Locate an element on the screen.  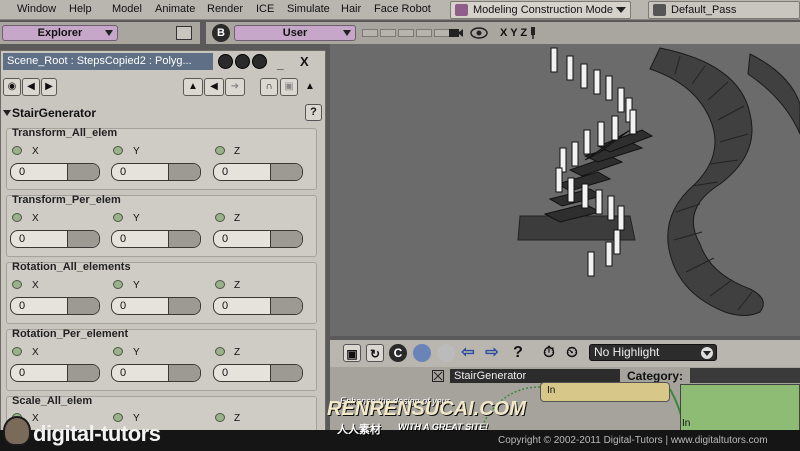
timer-icon: ⏱ is located at coordinates (549, 353).